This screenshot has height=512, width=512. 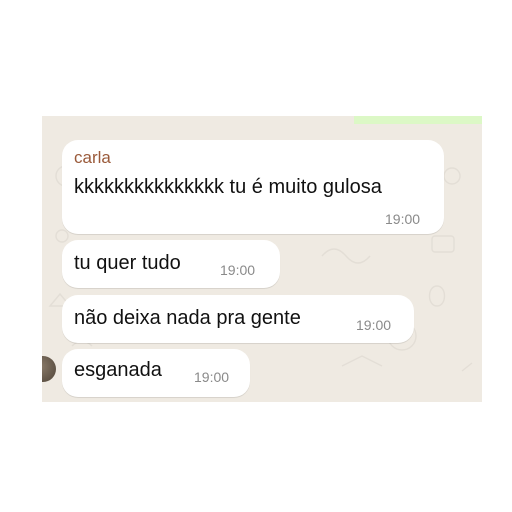 I want to click on sender-name: carla, so click(x=92, y=158).